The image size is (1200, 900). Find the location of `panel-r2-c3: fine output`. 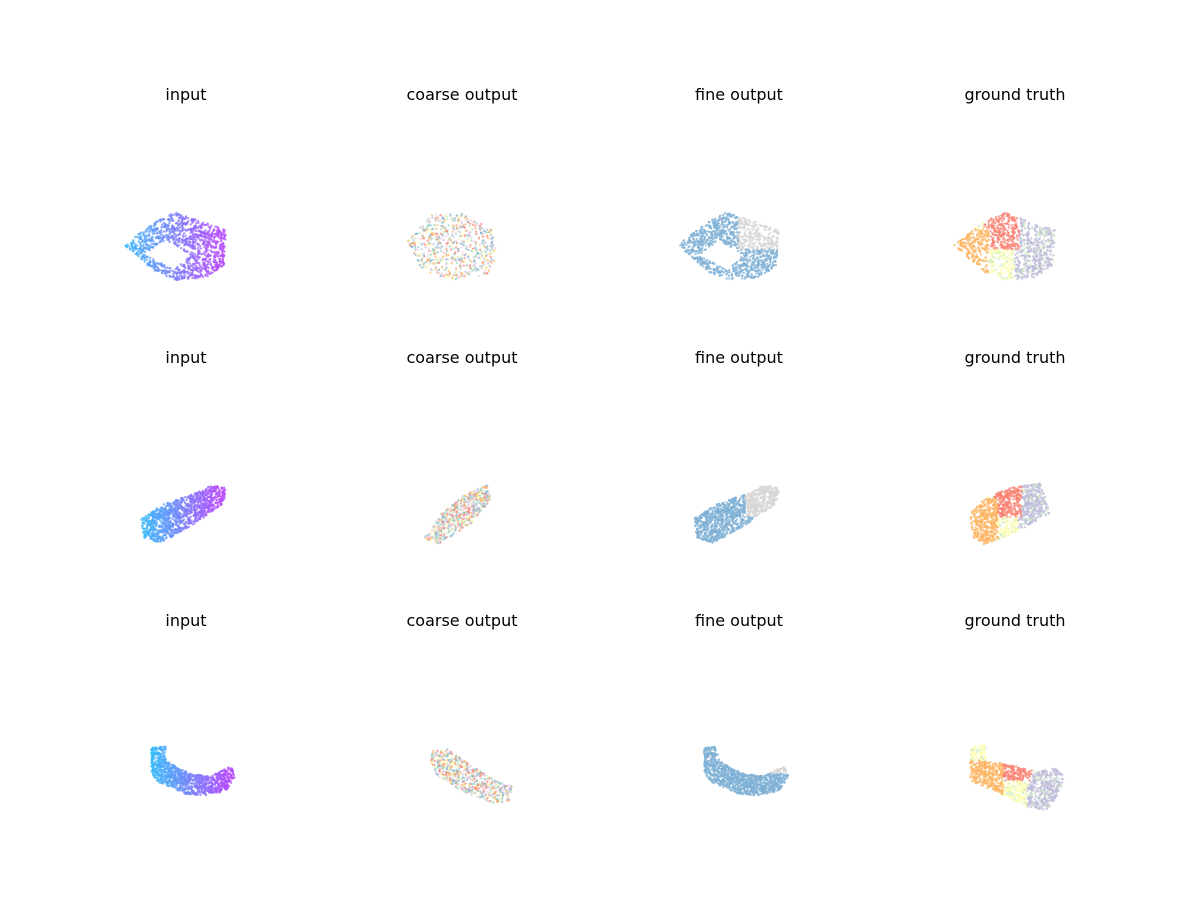

panel-r2-c3: fine output is located at coordinates (739, 479).